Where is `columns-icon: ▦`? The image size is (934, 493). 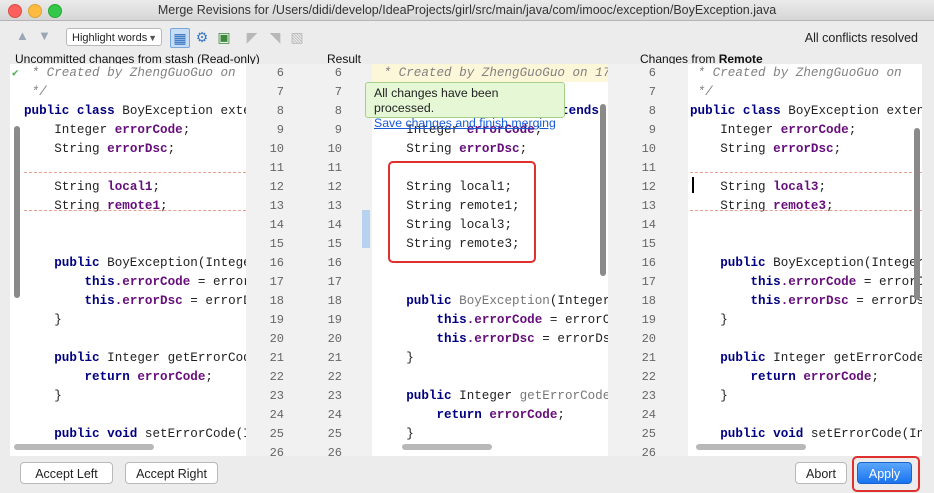 columns-icon: ▦ is located at coordinates (180, 38).